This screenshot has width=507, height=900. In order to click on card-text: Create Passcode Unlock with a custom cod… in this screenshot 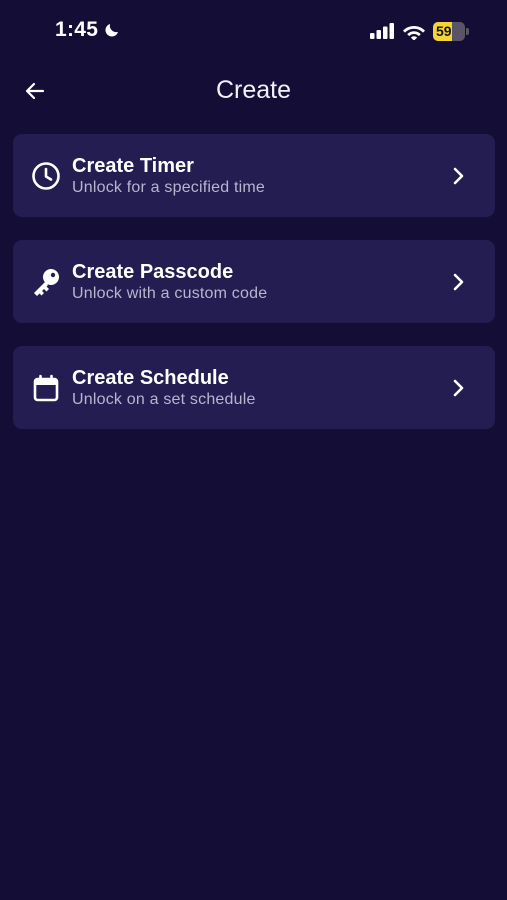, I will do `click(169, 281)`.